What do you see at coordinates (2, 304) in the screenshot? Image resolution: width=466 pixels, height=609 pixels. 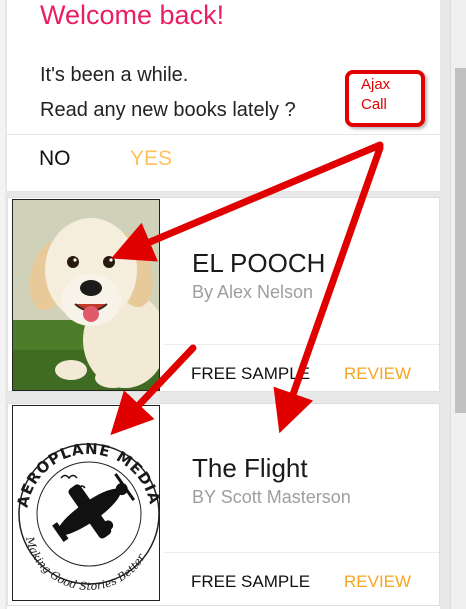 I see `window-edge` at bounding box center [2, 304].